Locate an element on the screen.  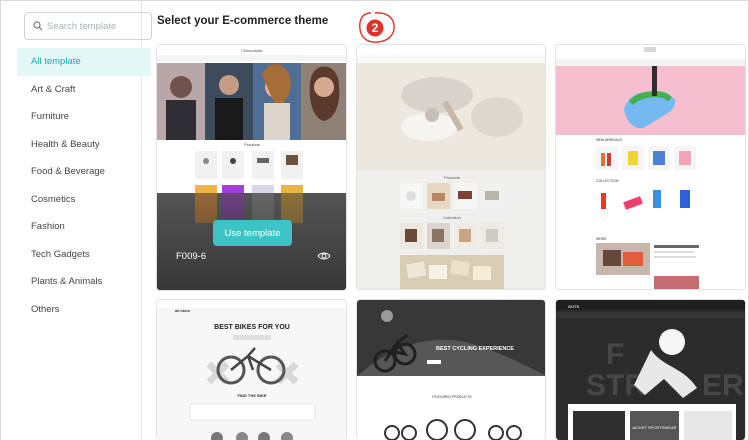
svg-text: FIND THE BIKE is located at coordinates (251, 395).